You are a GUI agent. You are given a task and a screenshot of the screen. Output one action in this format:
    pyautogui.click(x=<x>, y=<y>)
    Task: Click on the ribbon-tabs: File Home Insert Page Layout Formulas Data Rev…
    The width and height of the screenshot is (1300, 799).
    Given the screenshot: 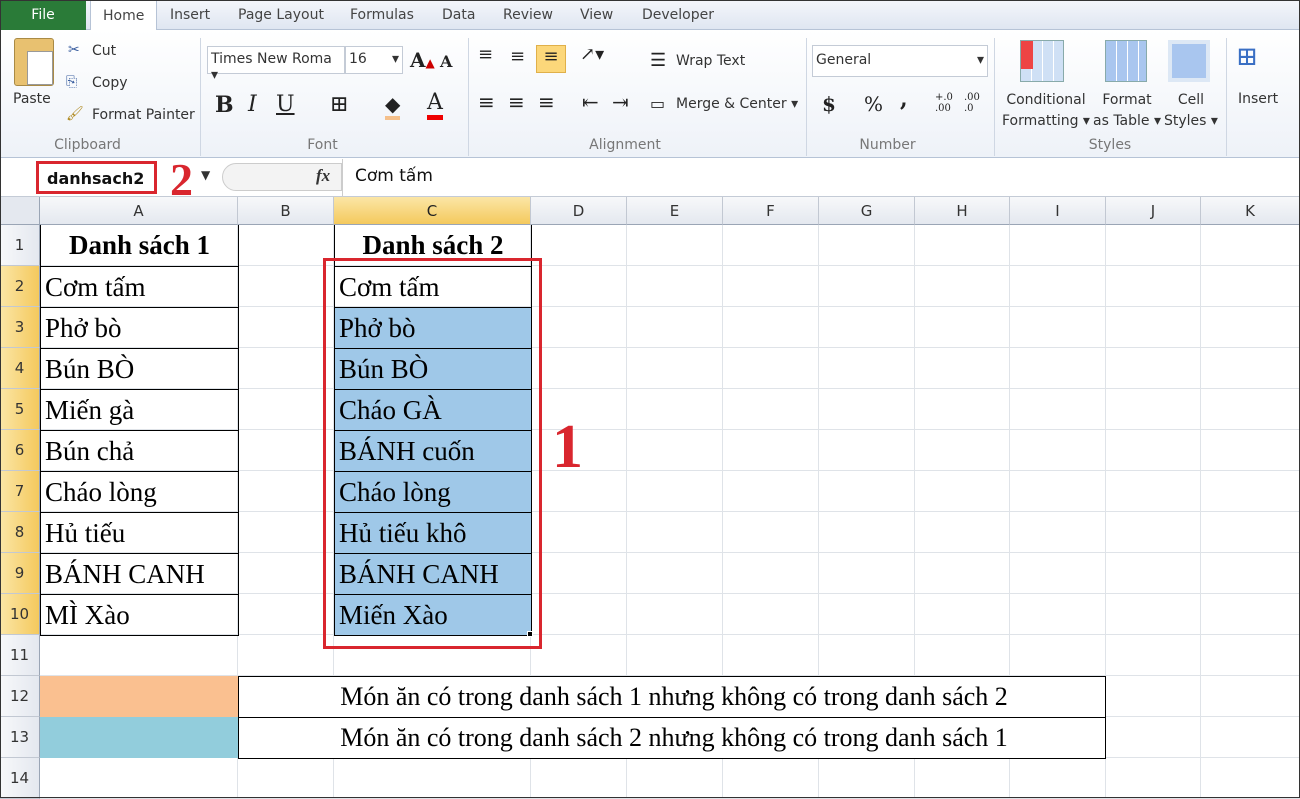 What is the action you would take?
    pyautogui.click(x=650, y=15)
    